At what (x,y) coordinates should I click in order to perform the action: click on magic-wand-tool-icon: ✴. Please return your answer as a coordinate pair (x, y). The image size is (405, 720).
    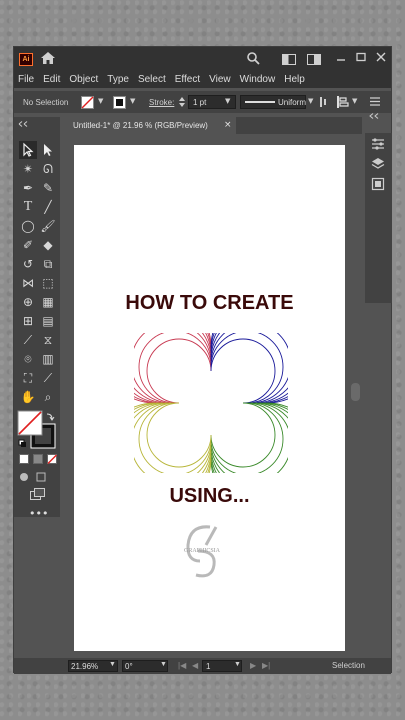
    Looking at the image, I should click on (28, 169).